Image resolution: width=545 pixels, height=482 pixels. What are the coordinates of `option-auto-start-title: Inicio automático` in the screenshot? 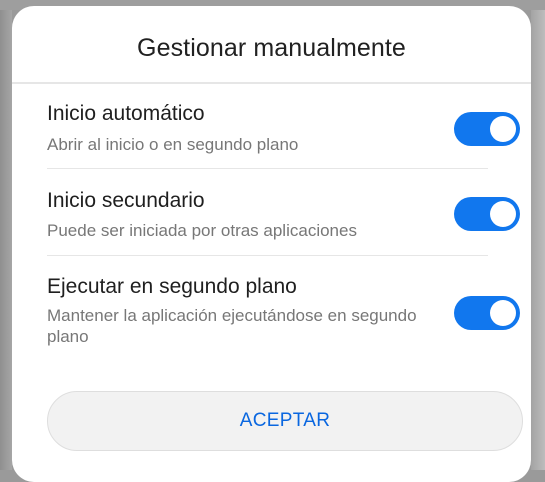 It's located at (126, 113).